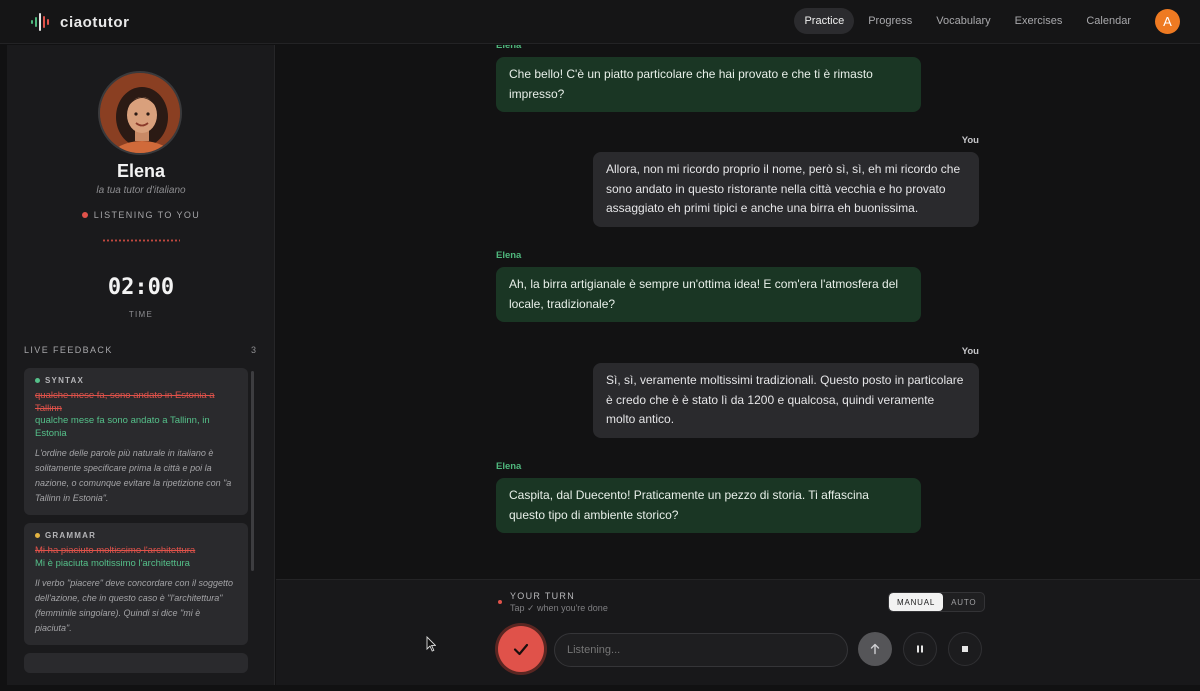 This screenshot has height=691, width=1200. What do you see at coordinates (95, 22) in the screenshot?
I see `app-name: ciaotutor` at bounding box center [95, 22].